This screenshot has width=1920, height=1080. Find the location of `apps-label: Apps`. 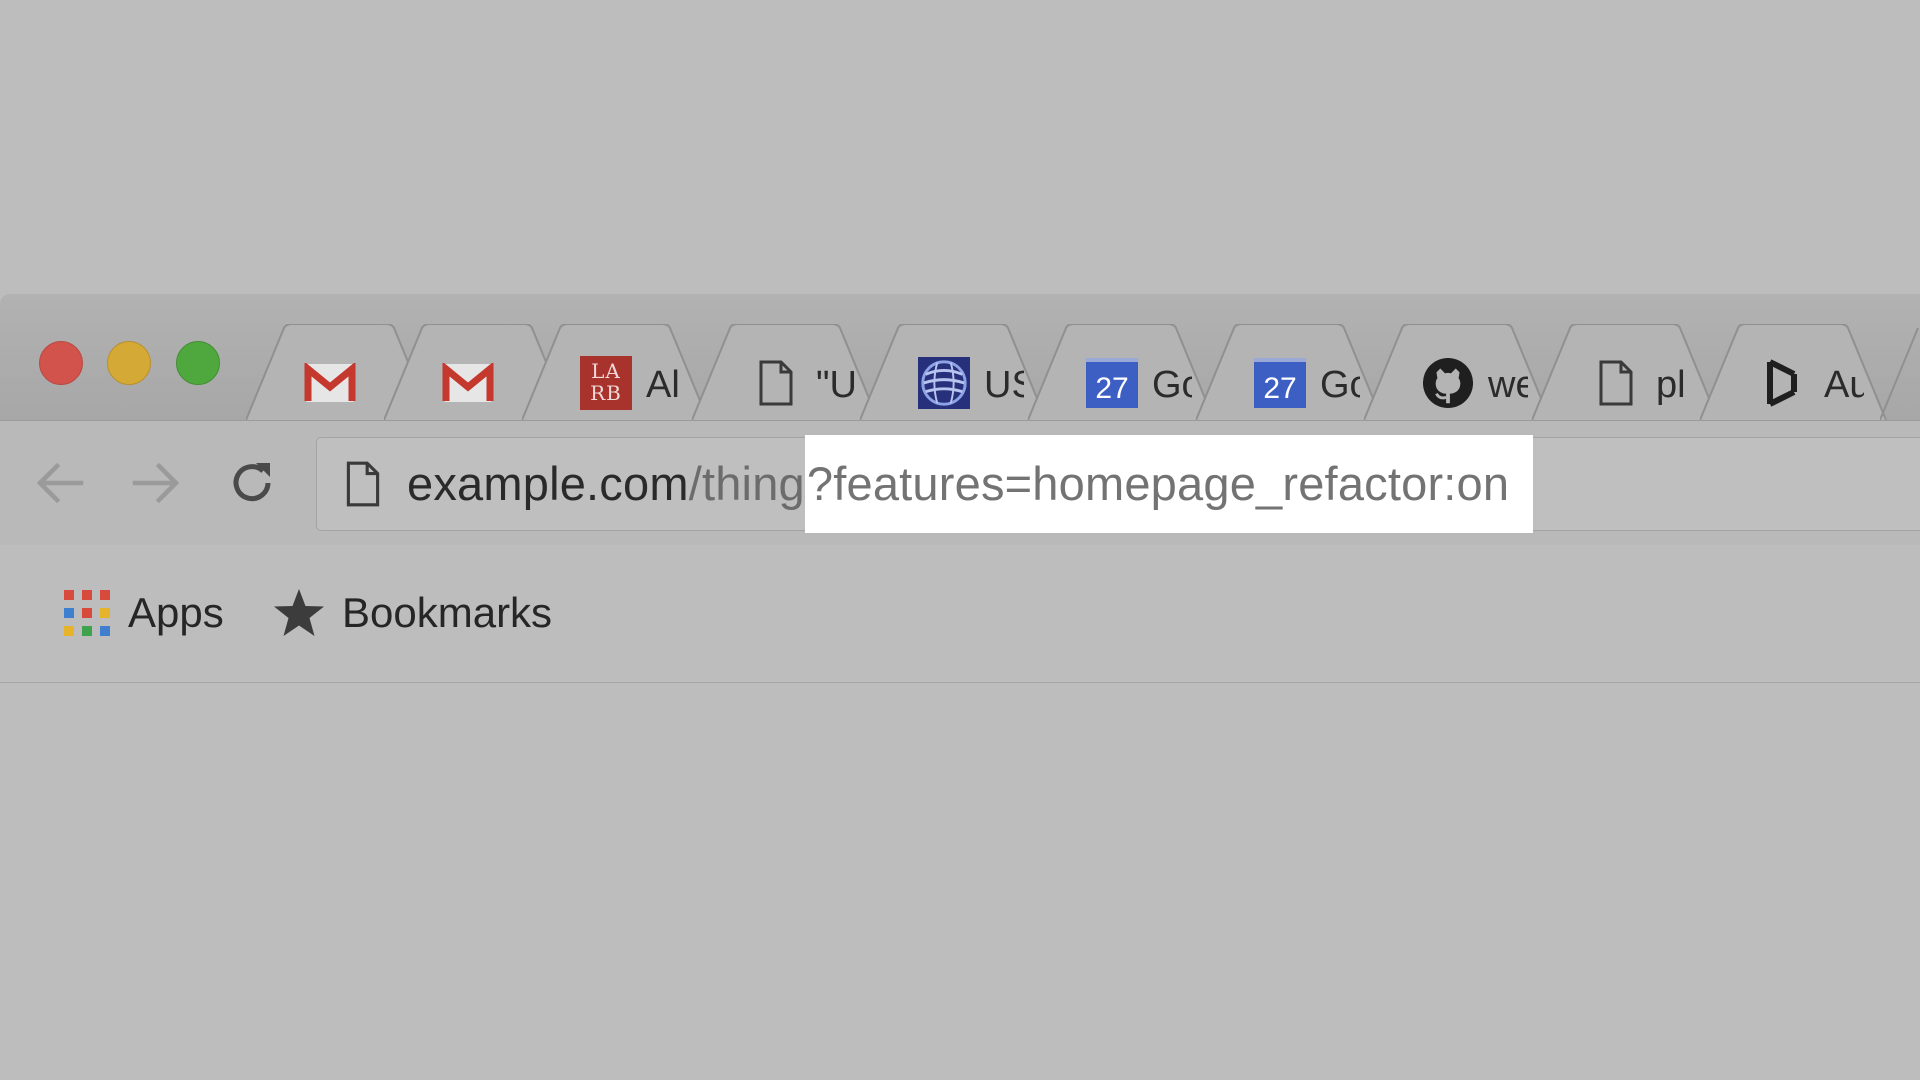

apps-label: Apps is located at coordinates (176, 612).